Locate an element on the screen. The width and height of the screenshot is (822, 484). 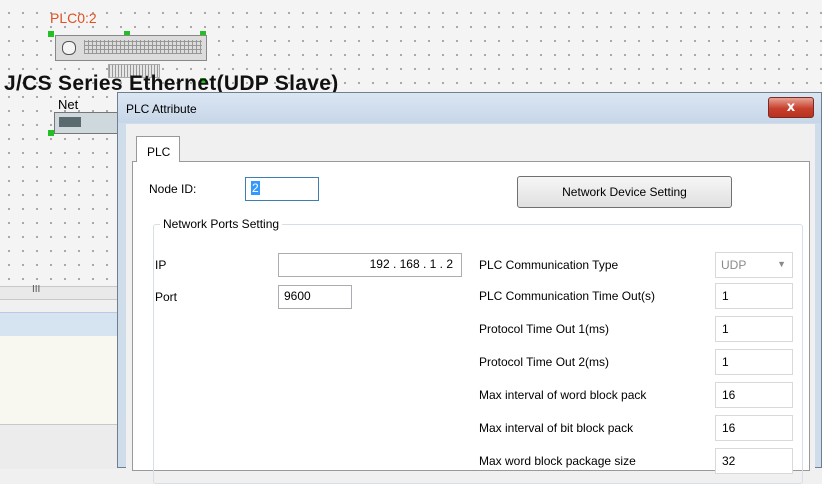
plc-object-label: PLC0:2 is located at coordinates (73, 18).